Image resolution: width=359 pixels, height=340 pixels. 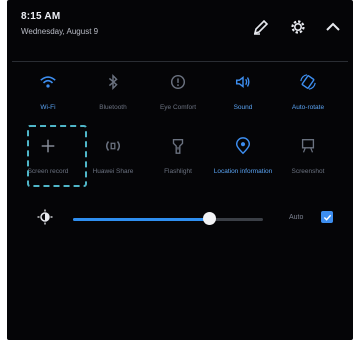 I want to click on tile-eye-comfort: Eye Comfort, so click(x=178, y=97).